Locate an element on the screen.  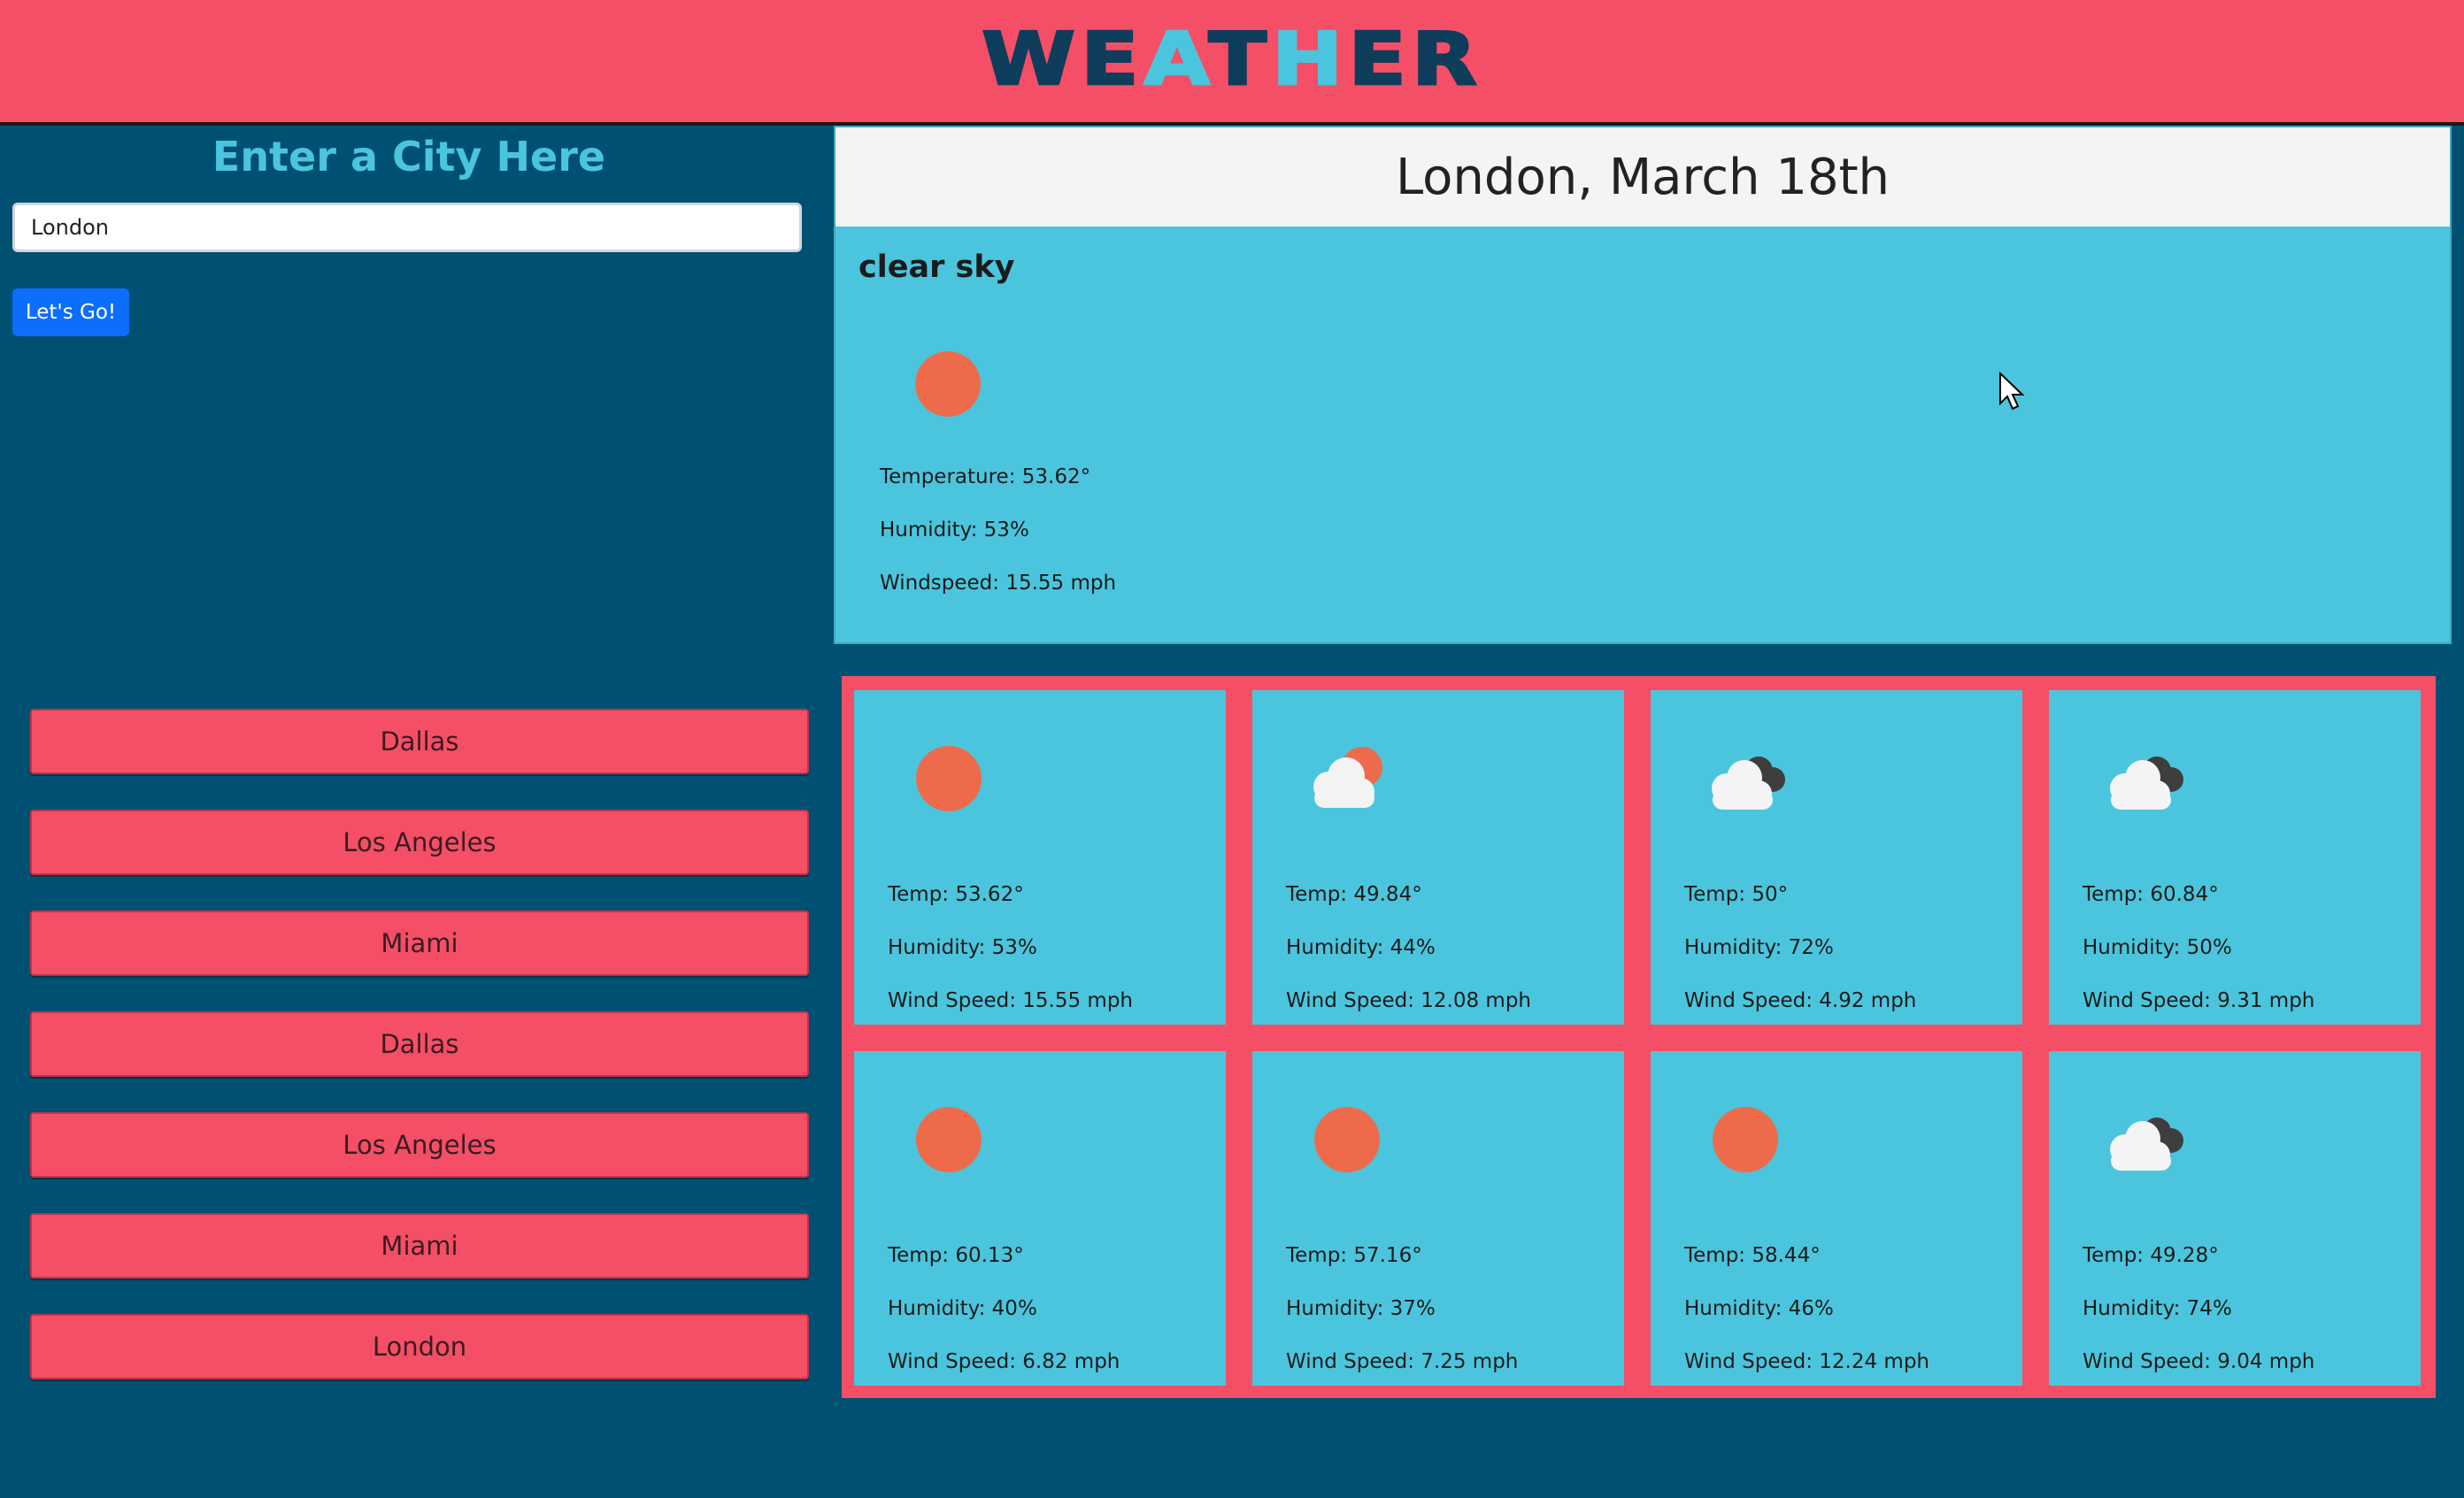
forecast-humidity: Humidity: 50% is located at coordinates (2157, 947).